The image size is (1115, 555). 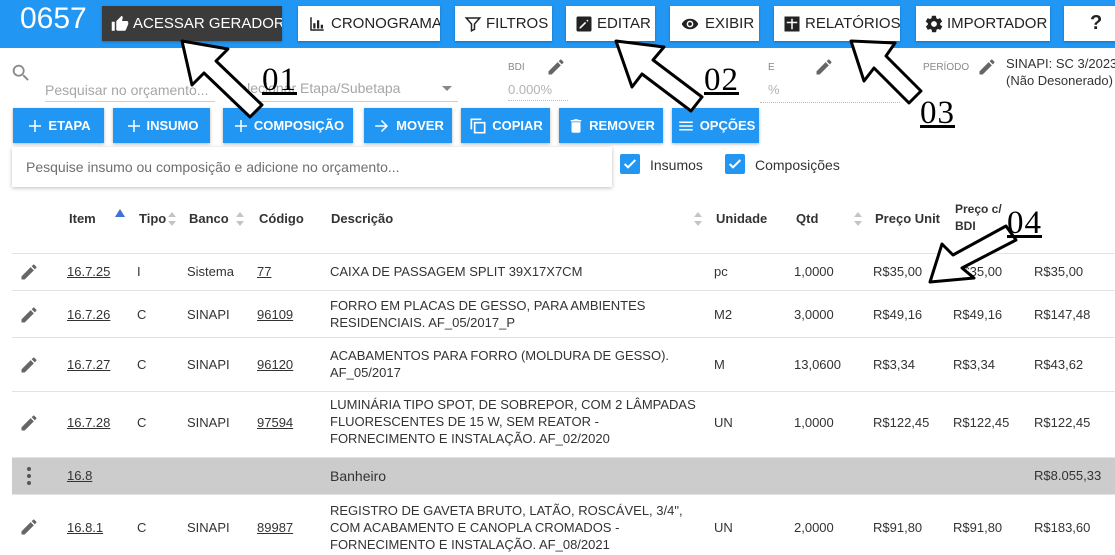 I want to click on col-header-codigo: Código, so click(x=281, y=218).